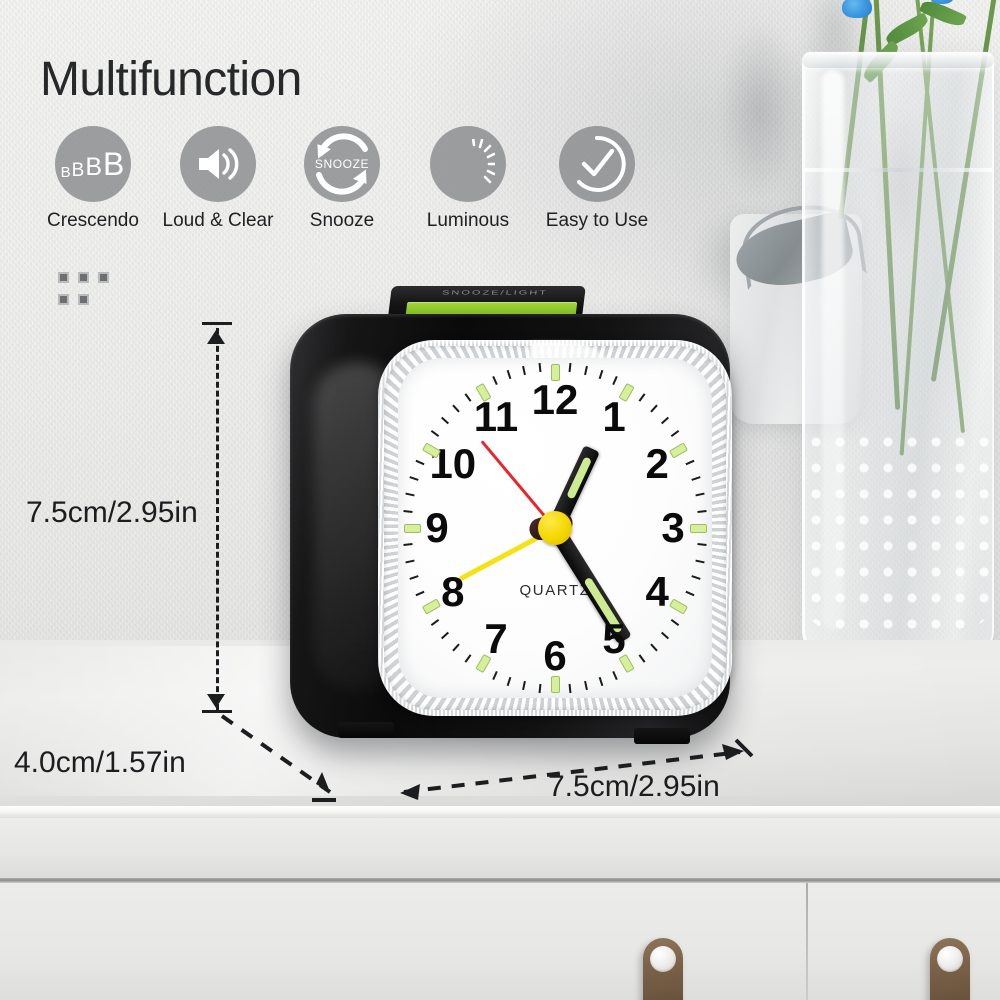 The height and width of the screenshot is (1000, 1000). What do you see at coordinates (93, 164) in the screenshot?
I see `crescendo-bbbb-icon: BBBB` at bounding box center [93, 164].